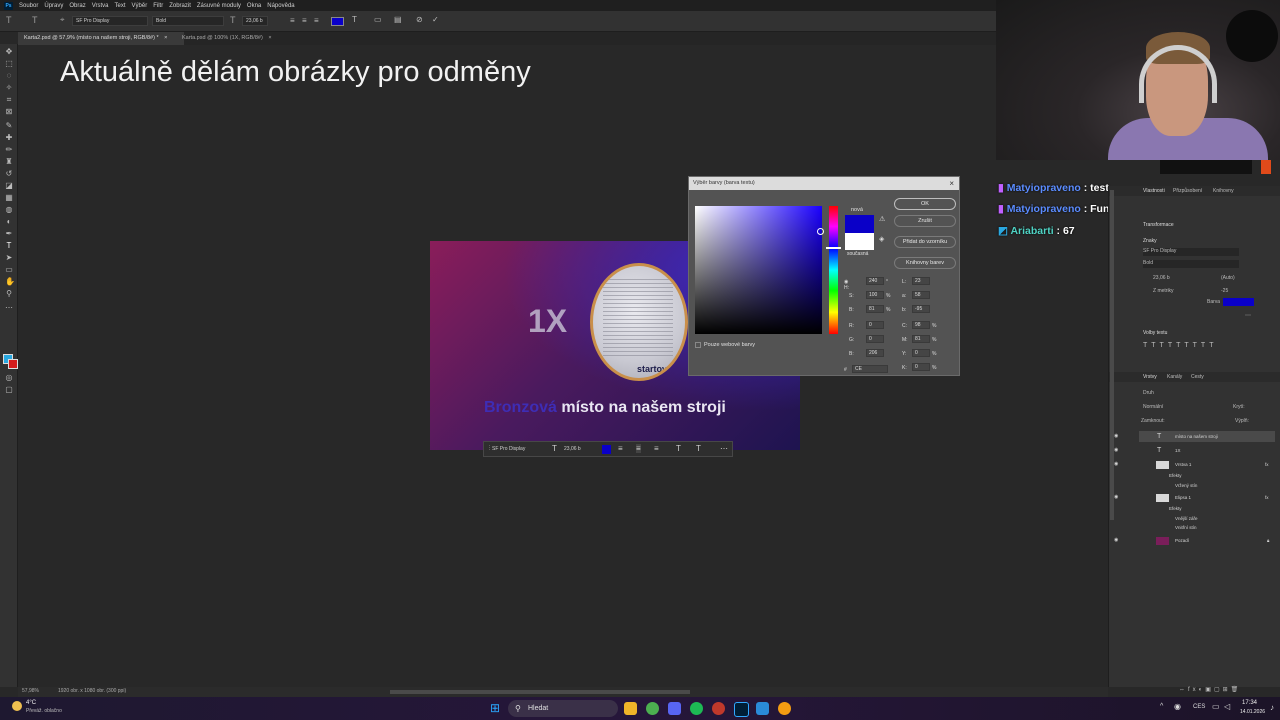 The height and width of the screenshot is (720, 1280). What do you see at coordinates (833, 270) in the screenshot?
I see `hue-slider` at bounding box center [833, 270].